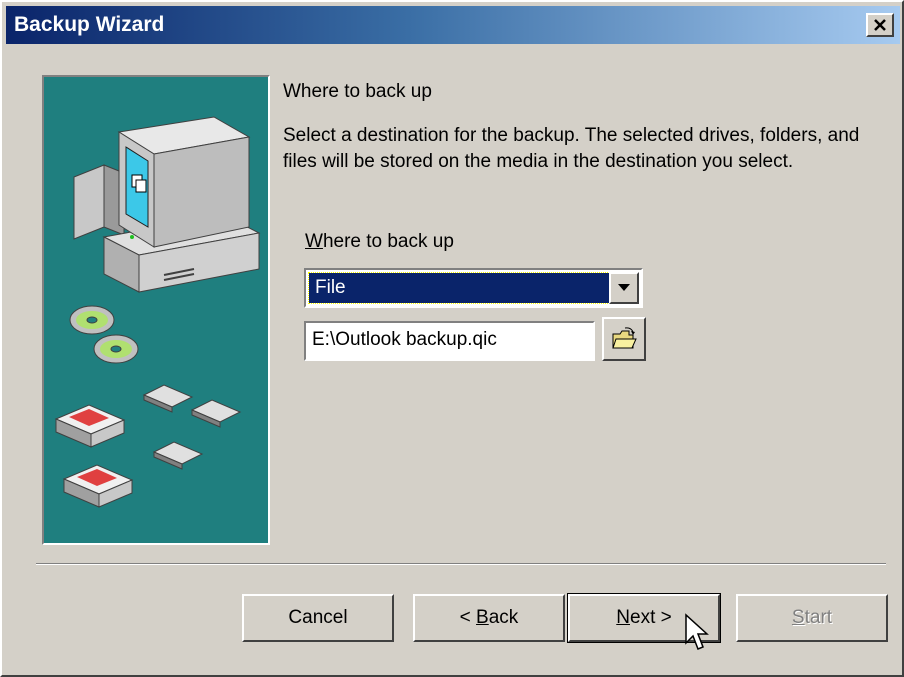  What do you see at coordinates (482, 617) in the screenshot?
I see `mnemonic-b: B` at bounding box center [482, 617].